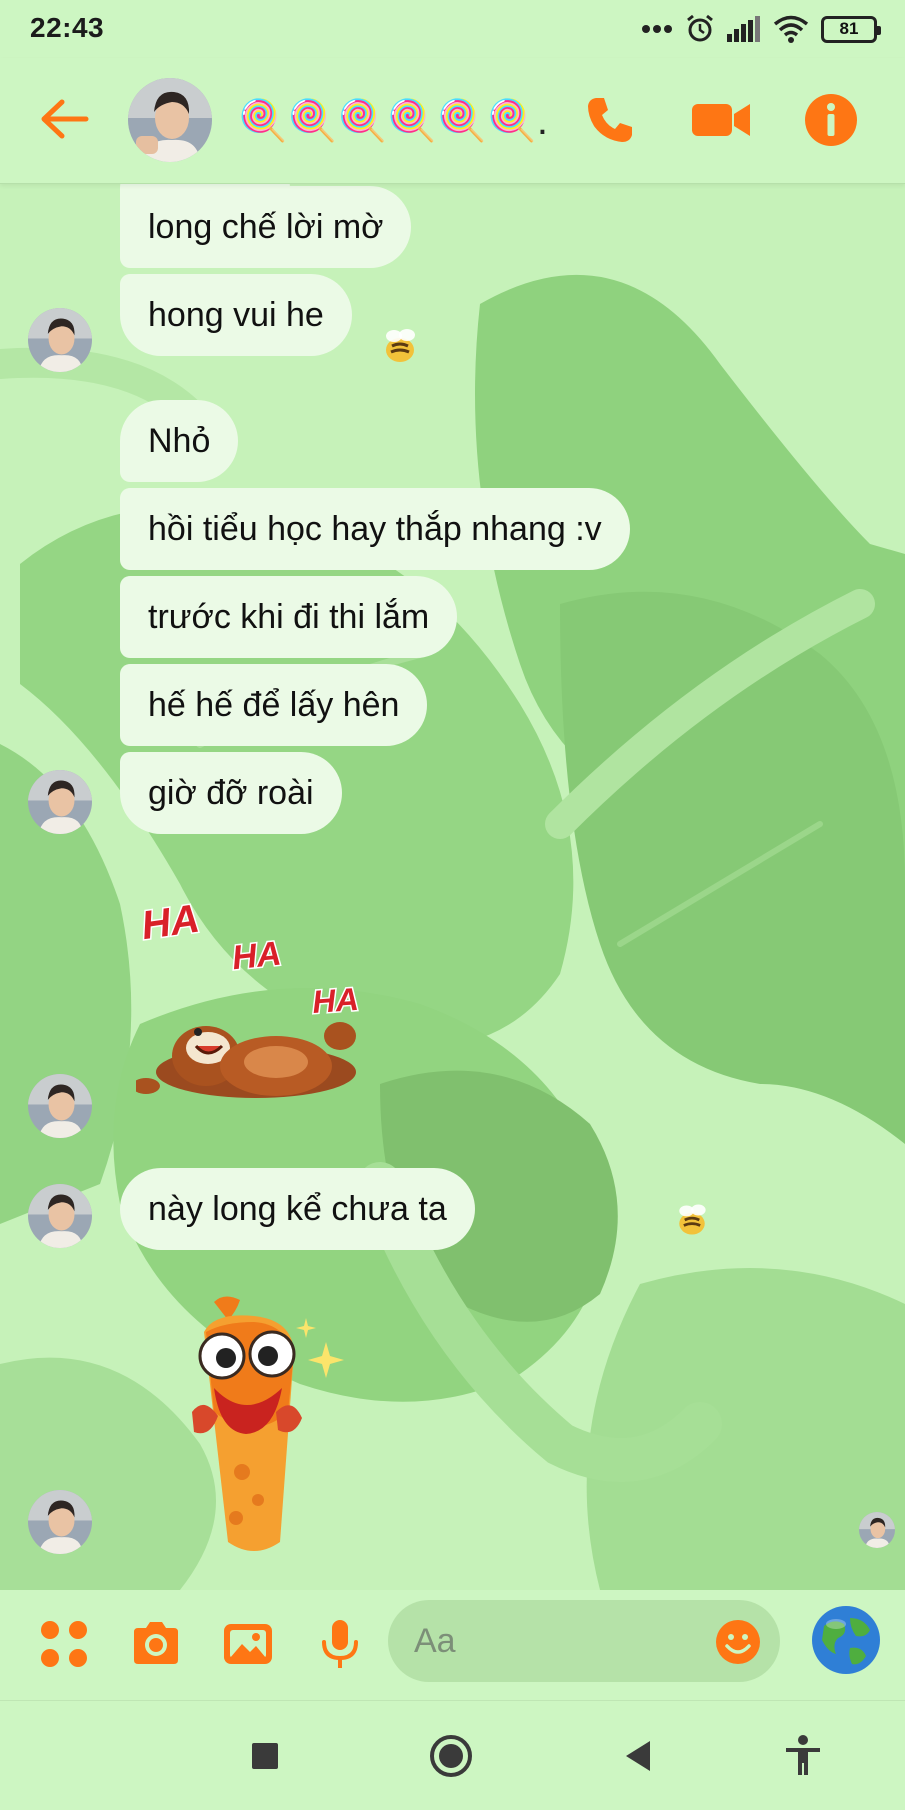 The height and width of the screenshot is (1810, 905). I want to click on camera-icon, so click(156, 1644).